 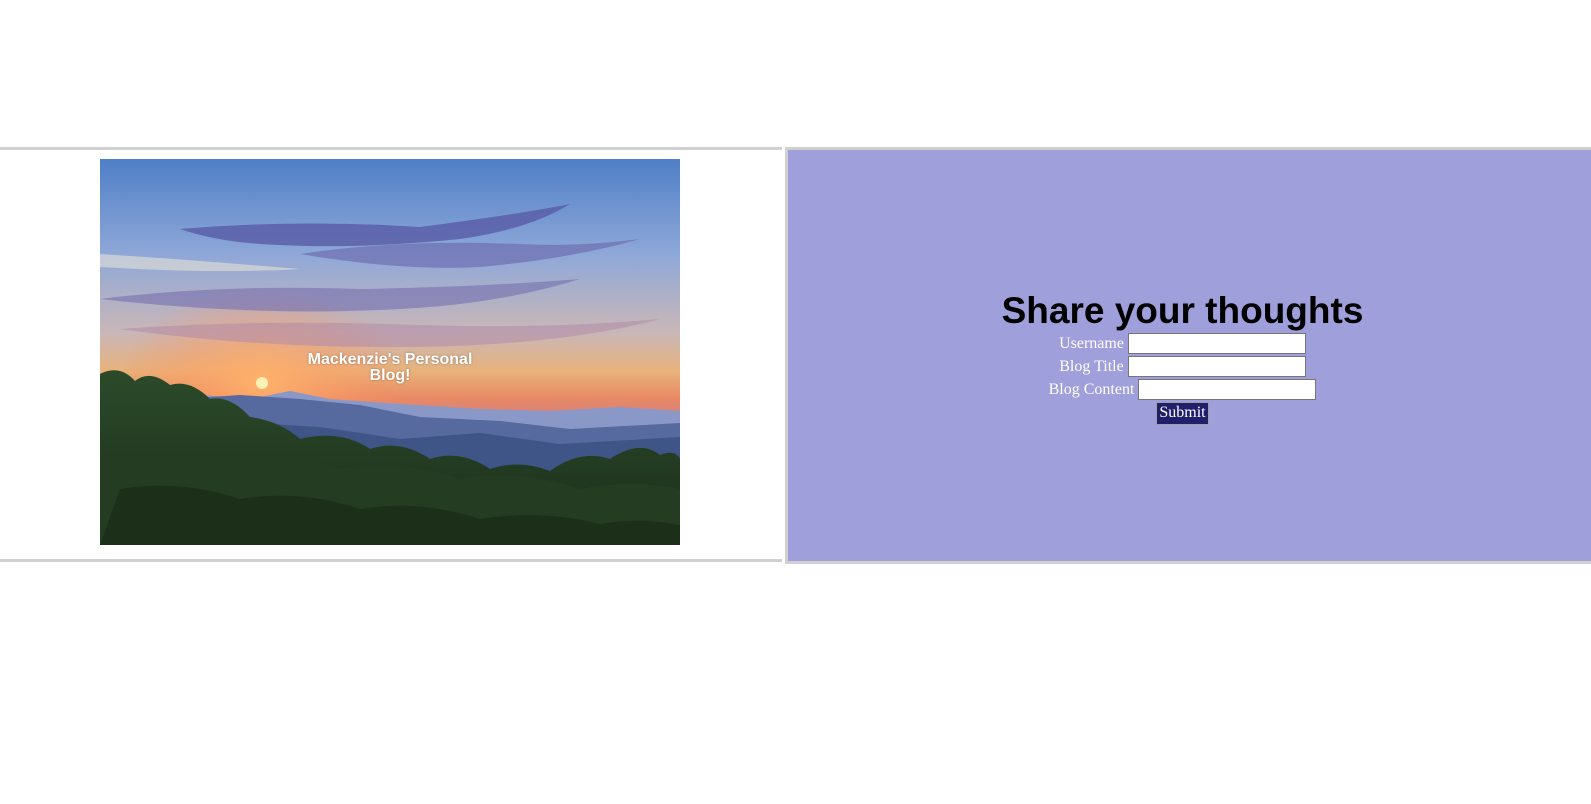 I want to click on blog-title-input, so click(x=1216, y=366).